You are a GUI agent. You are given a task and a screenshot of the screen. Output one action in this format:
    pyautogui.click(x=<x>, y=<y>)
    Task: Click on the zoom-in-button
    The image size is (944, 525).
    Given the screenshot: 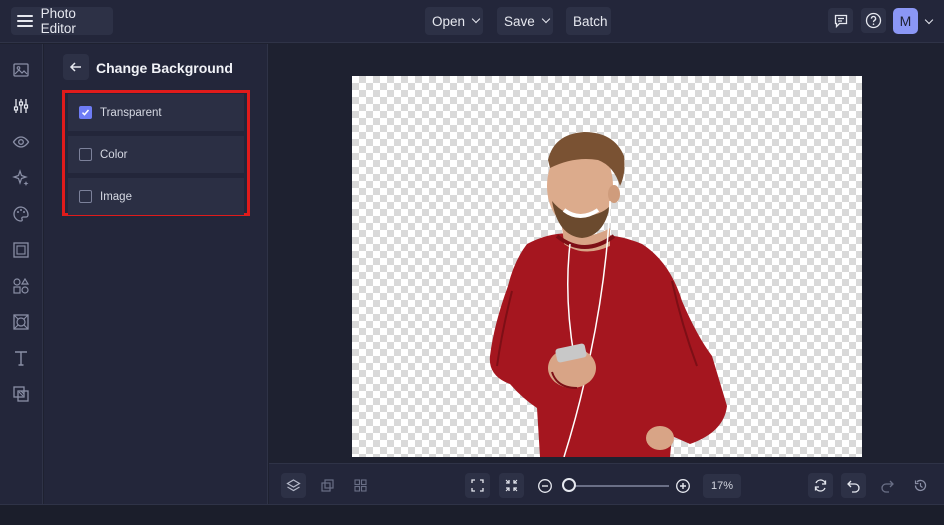 What is the action you would take?
    pyautogui.click(x=682, y=485)
    